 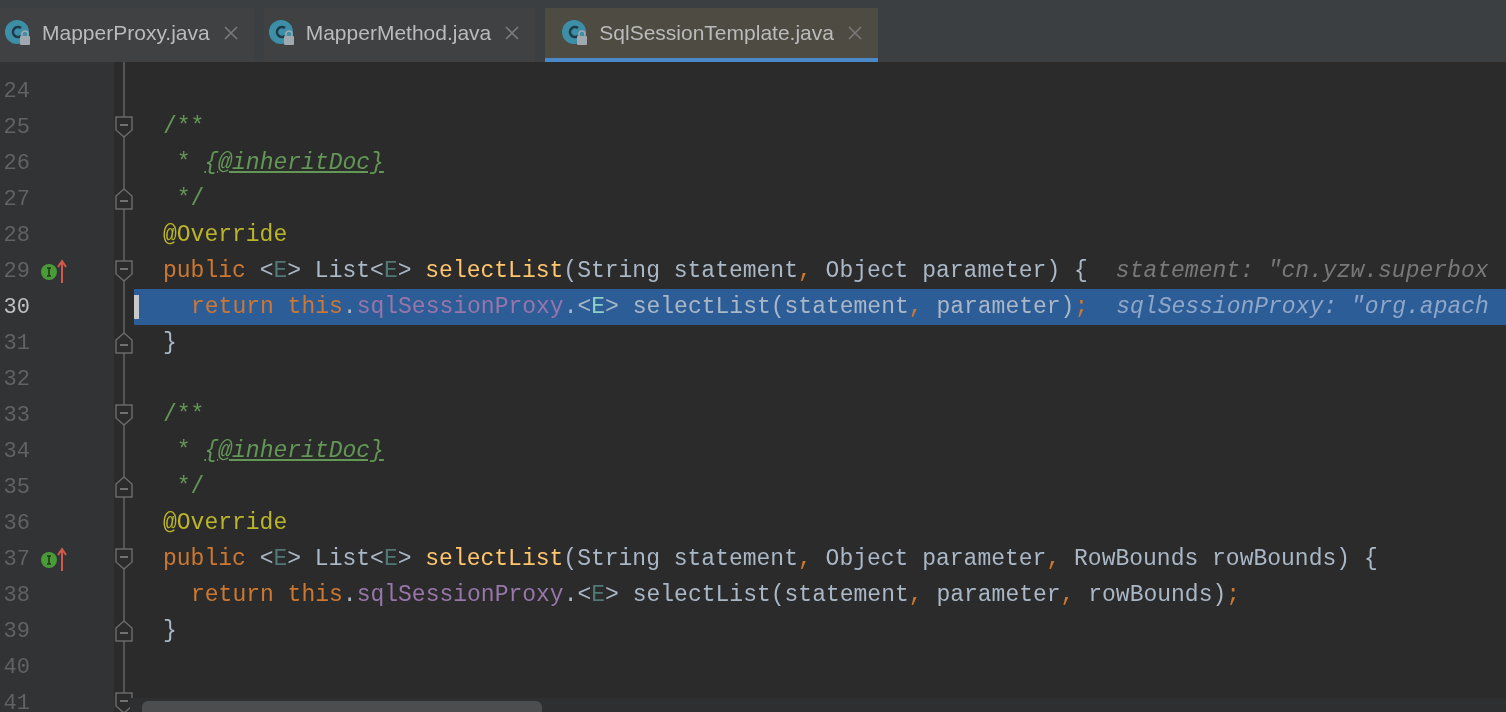 I want to click on code-line: public <E> List<E> selectList(String statement, Object parameter) {, so click(x=625, y=271).